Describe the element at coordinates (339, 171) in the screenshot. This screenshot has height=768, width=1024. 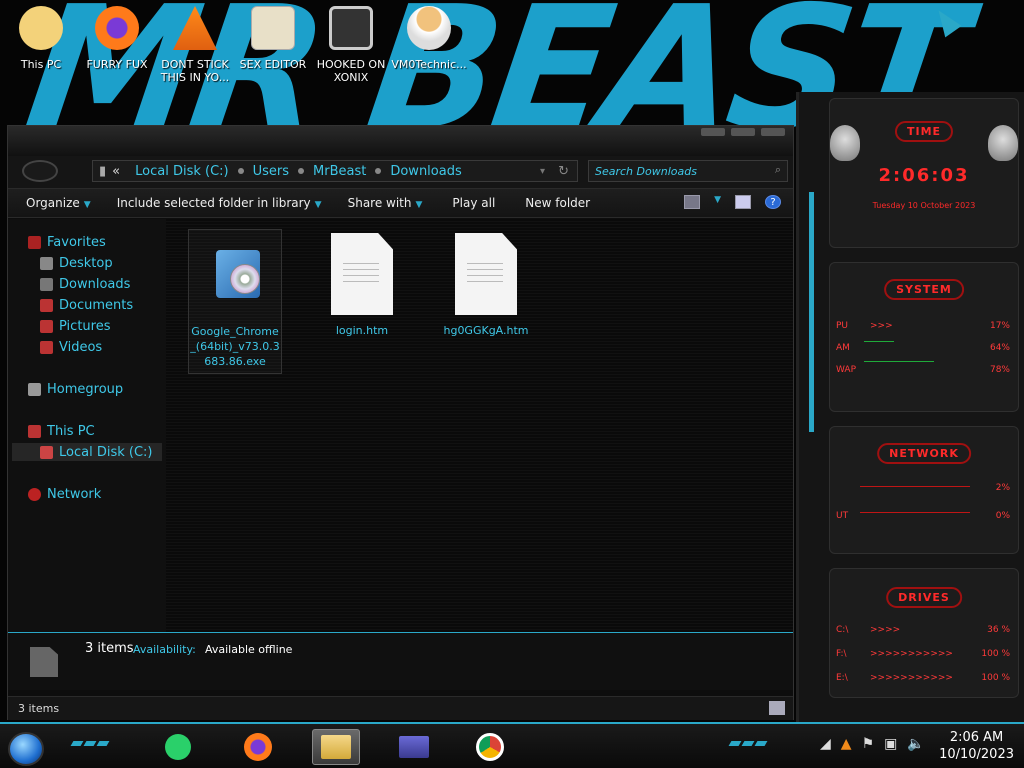
I see `breadcrumb-mrbeast: MrBeast` at that location.